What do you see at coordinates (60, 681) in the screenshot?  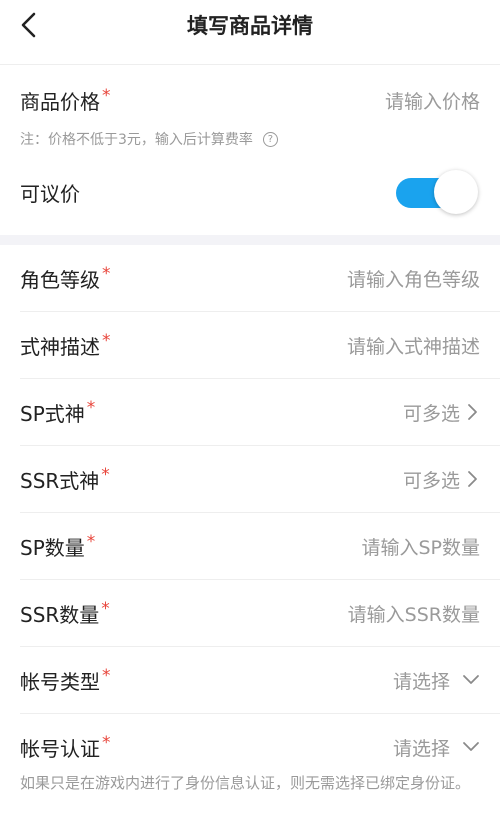 I see `field-label: 帐号类型` at bounding box center [60, 681].